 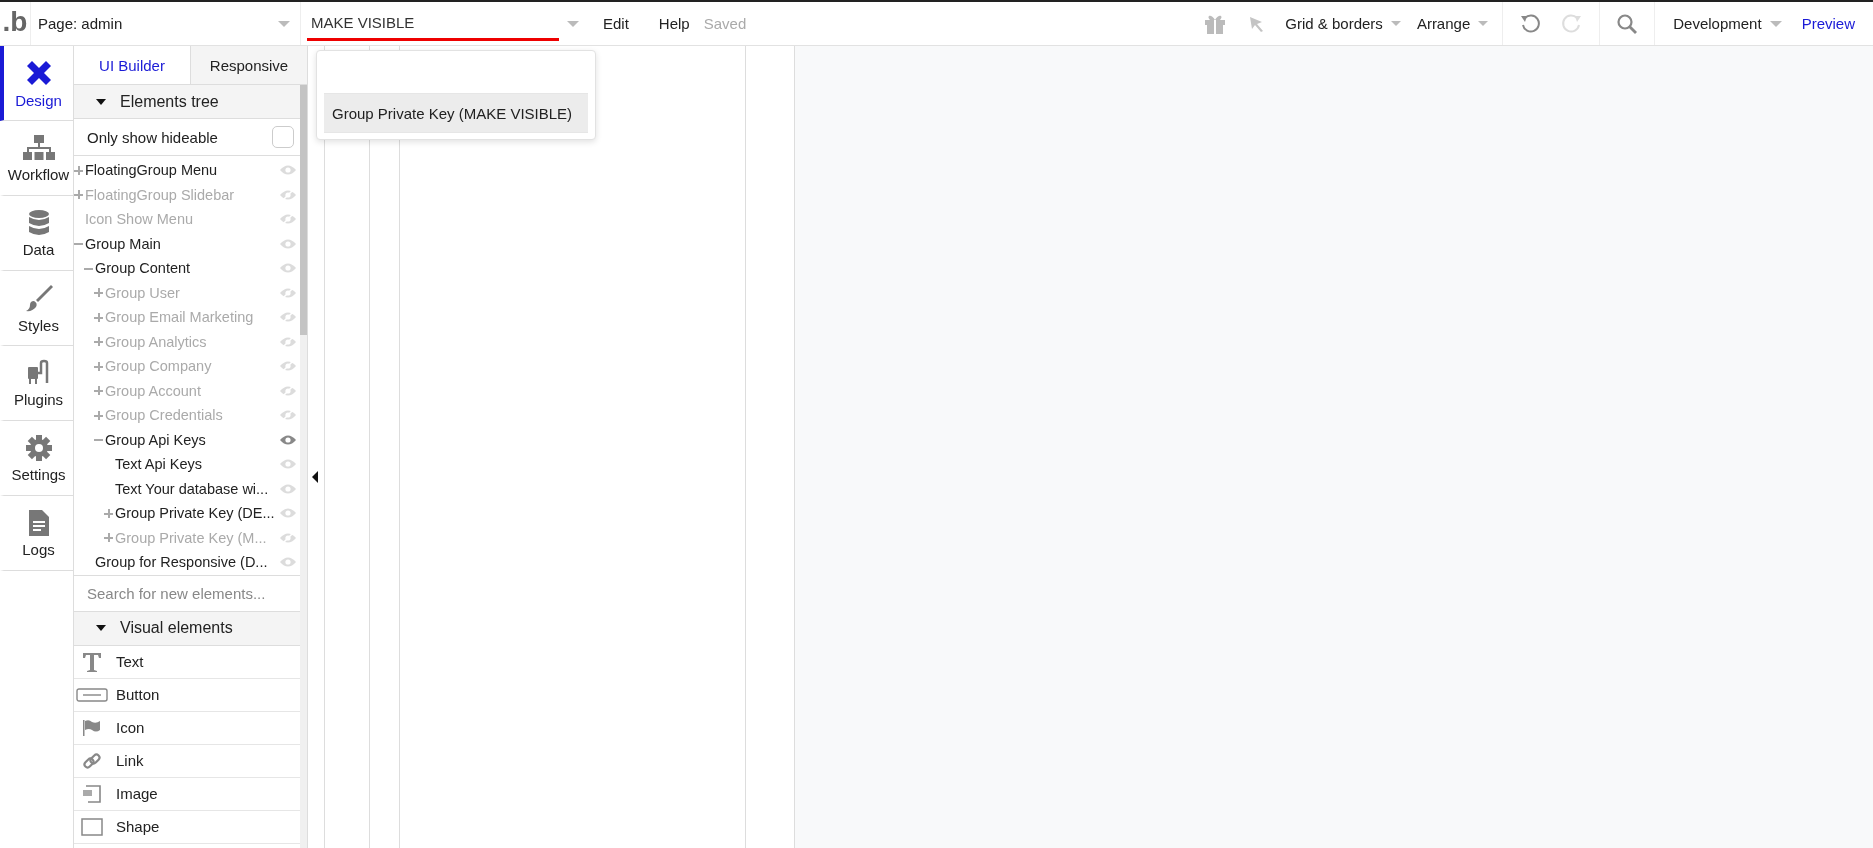 I want to click on tree-item: Text Api Keys, so click(x=159, y=464).